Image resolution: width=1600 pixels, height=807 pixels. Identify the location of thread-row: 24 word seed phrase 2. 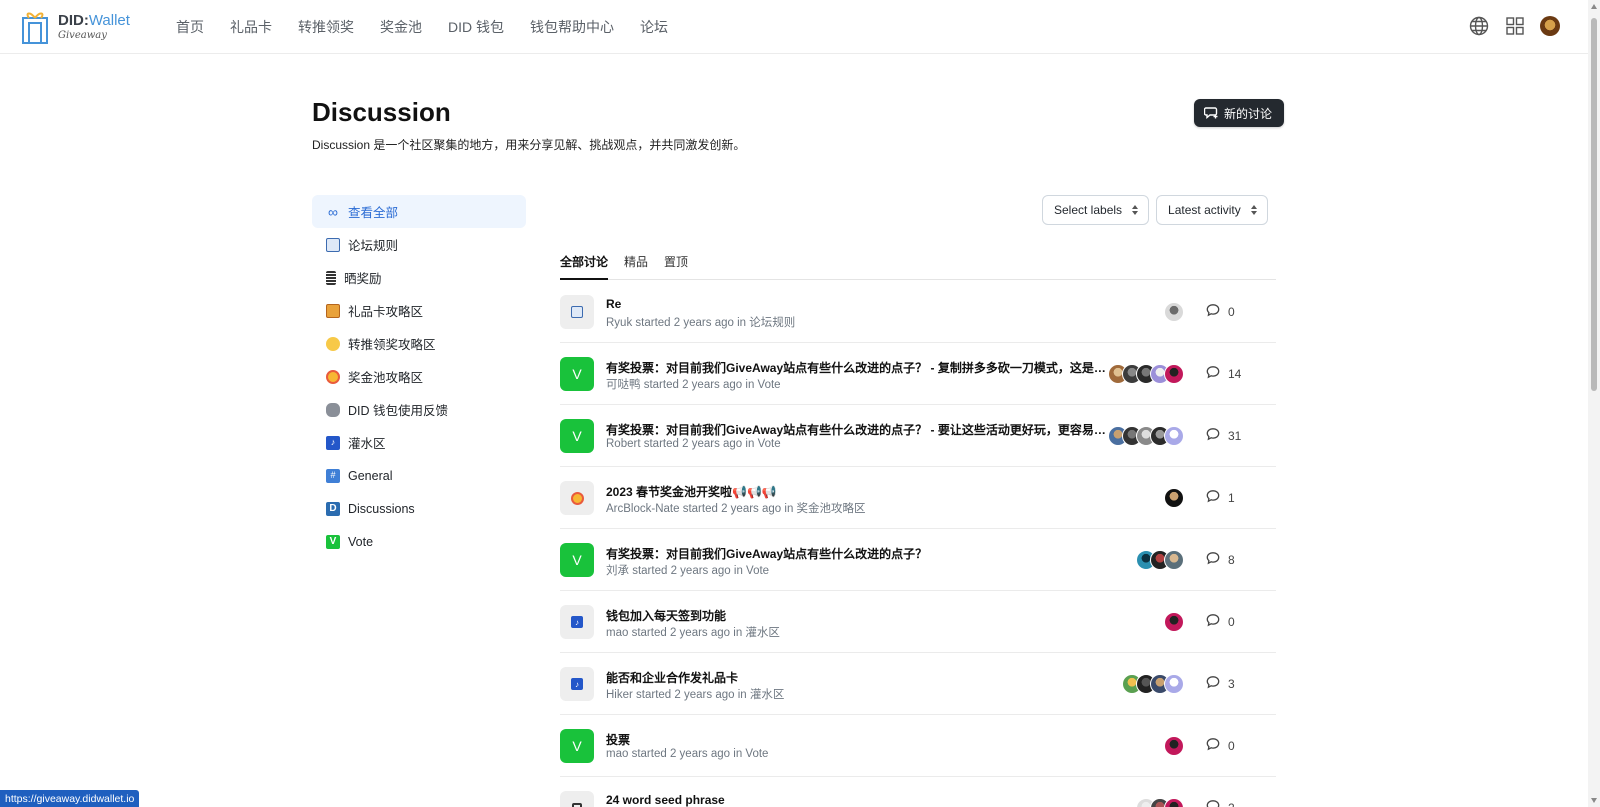
(918, 792).